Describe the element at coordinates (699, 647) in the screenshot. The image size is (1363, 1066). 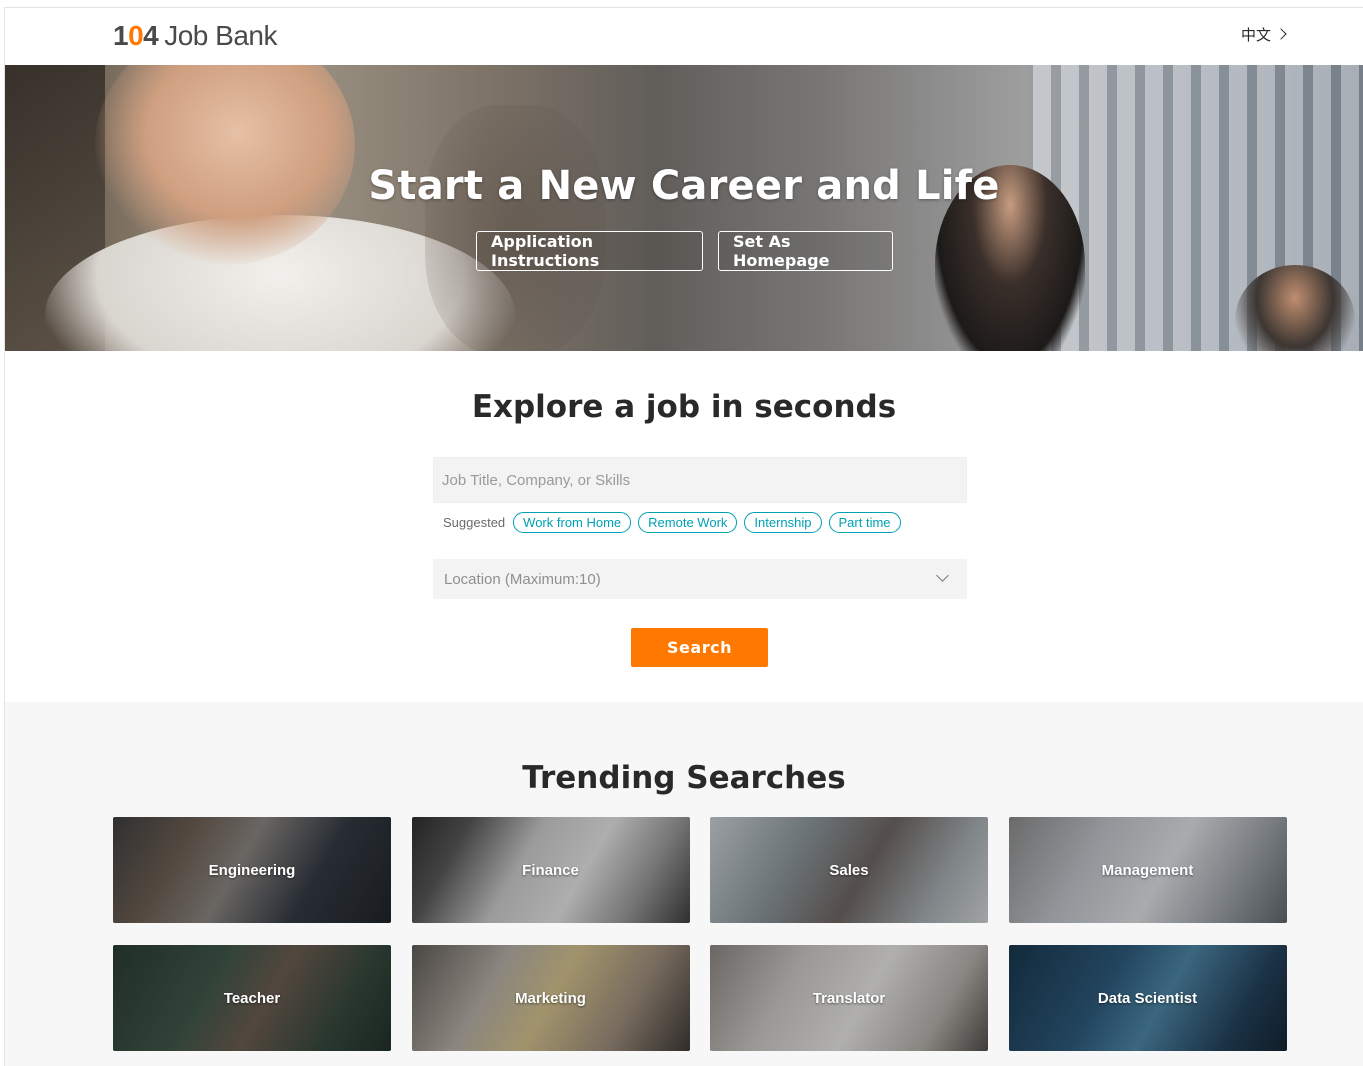
I see `search-button: Search` at that location.